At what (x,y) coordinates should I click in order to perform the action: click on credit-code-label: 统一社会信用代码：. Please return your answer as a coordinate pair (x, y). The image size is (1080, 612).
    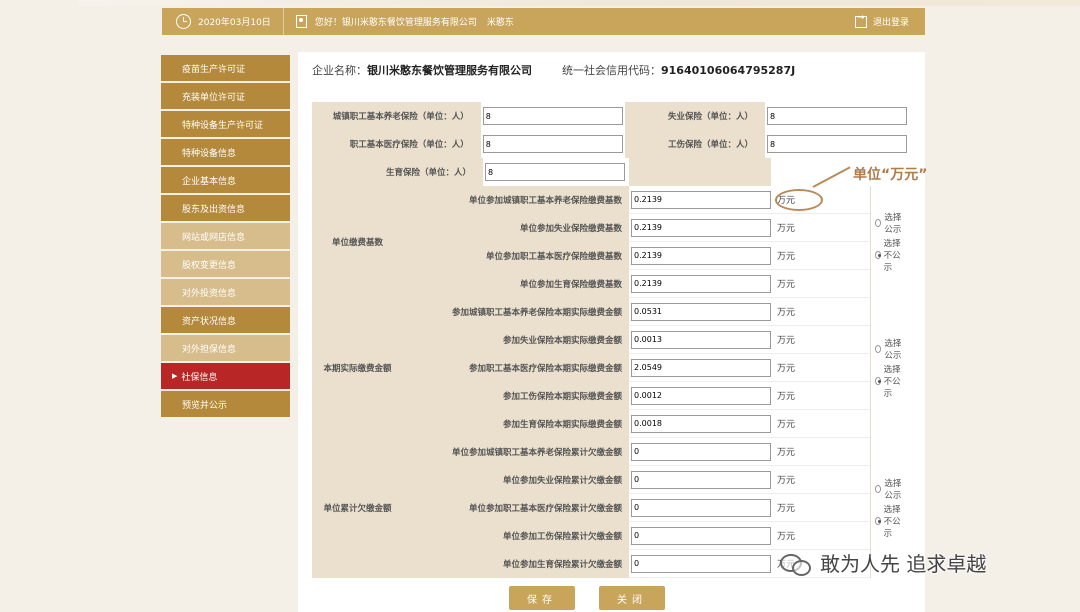
    Looking at the image, I should click on (611, 70).